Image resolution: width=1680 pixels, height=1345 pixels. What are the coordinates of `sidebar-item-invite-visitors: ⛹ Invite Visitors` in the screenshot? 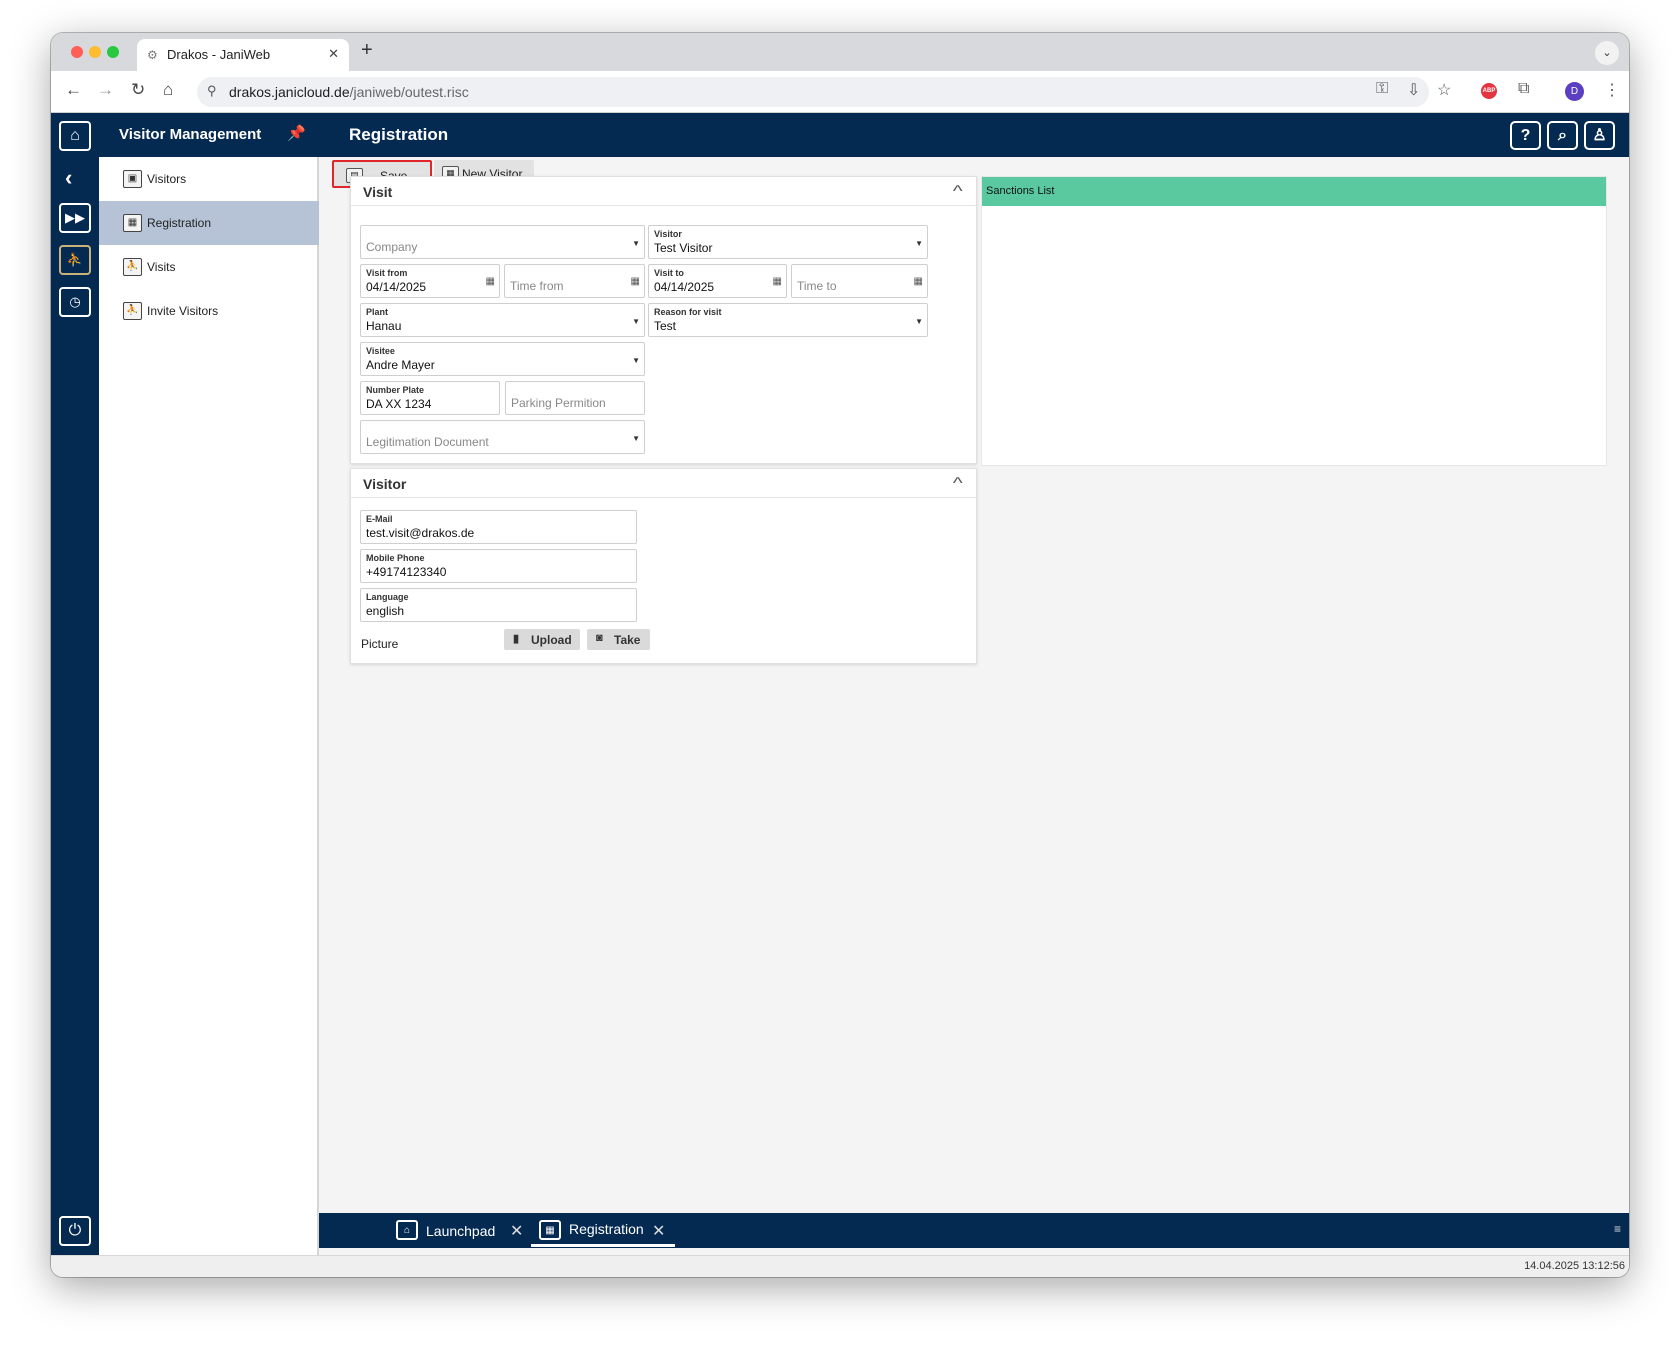 It's located at (209, 311).